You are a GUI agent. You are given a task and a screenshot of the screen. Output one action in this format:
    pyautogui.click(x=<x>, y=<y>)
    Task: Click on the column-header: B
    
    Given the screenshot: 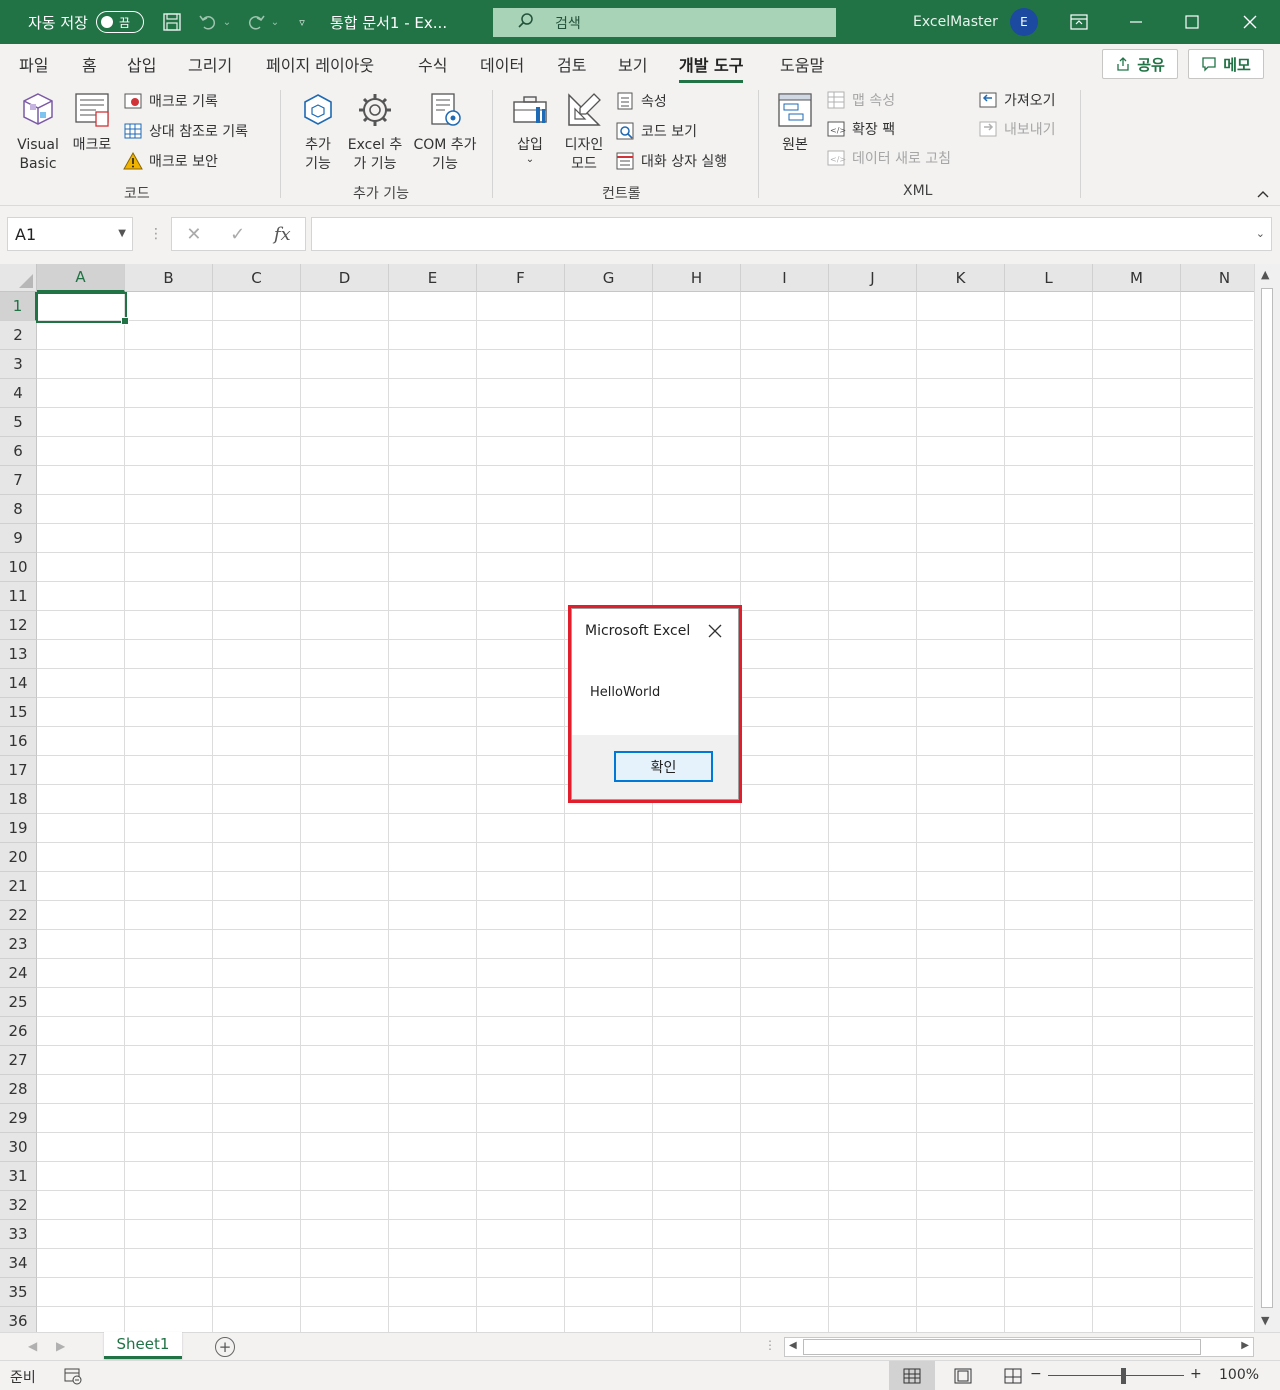 What is the action you would take?
    pyautogui.click(x=169, y=278)
    